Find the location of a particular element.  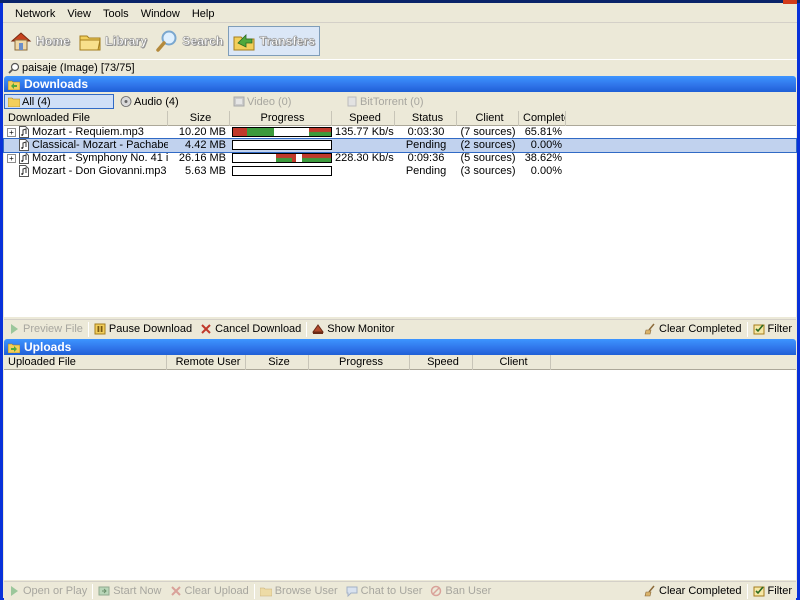

filter-all: All (4) is located at coordinates (59, 101).